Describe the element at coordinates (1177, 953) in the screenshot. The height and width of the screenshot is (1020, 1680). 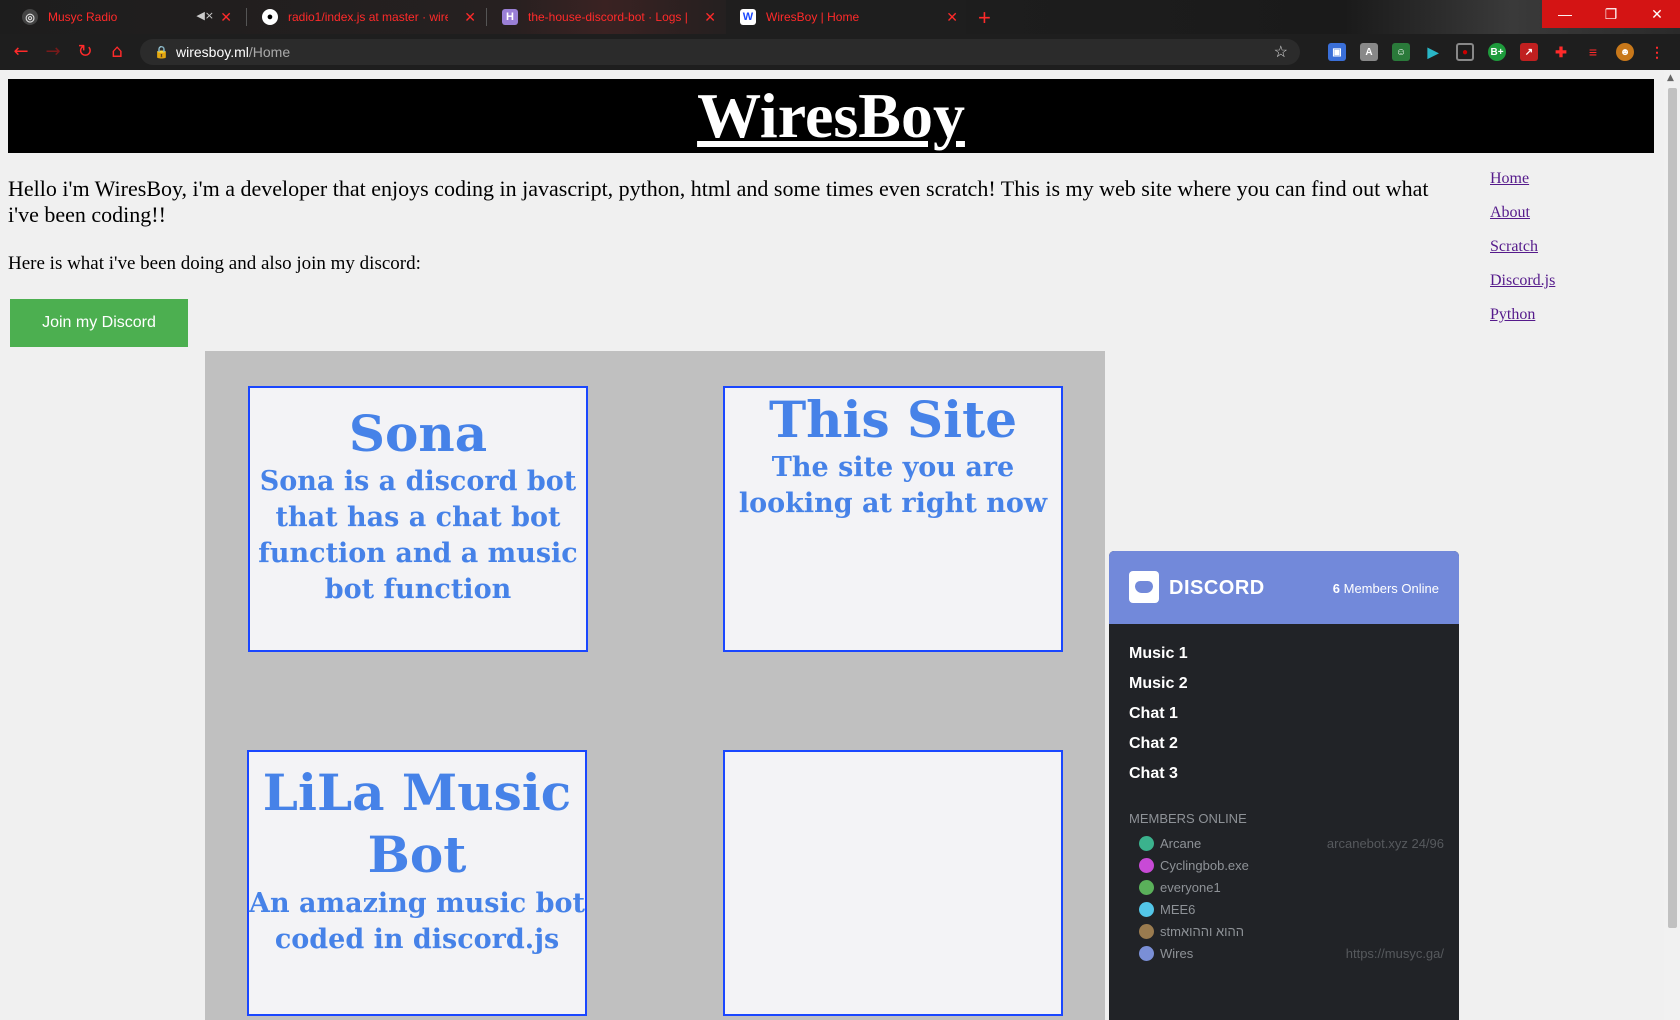
I see `member-name: Wires` at that location.